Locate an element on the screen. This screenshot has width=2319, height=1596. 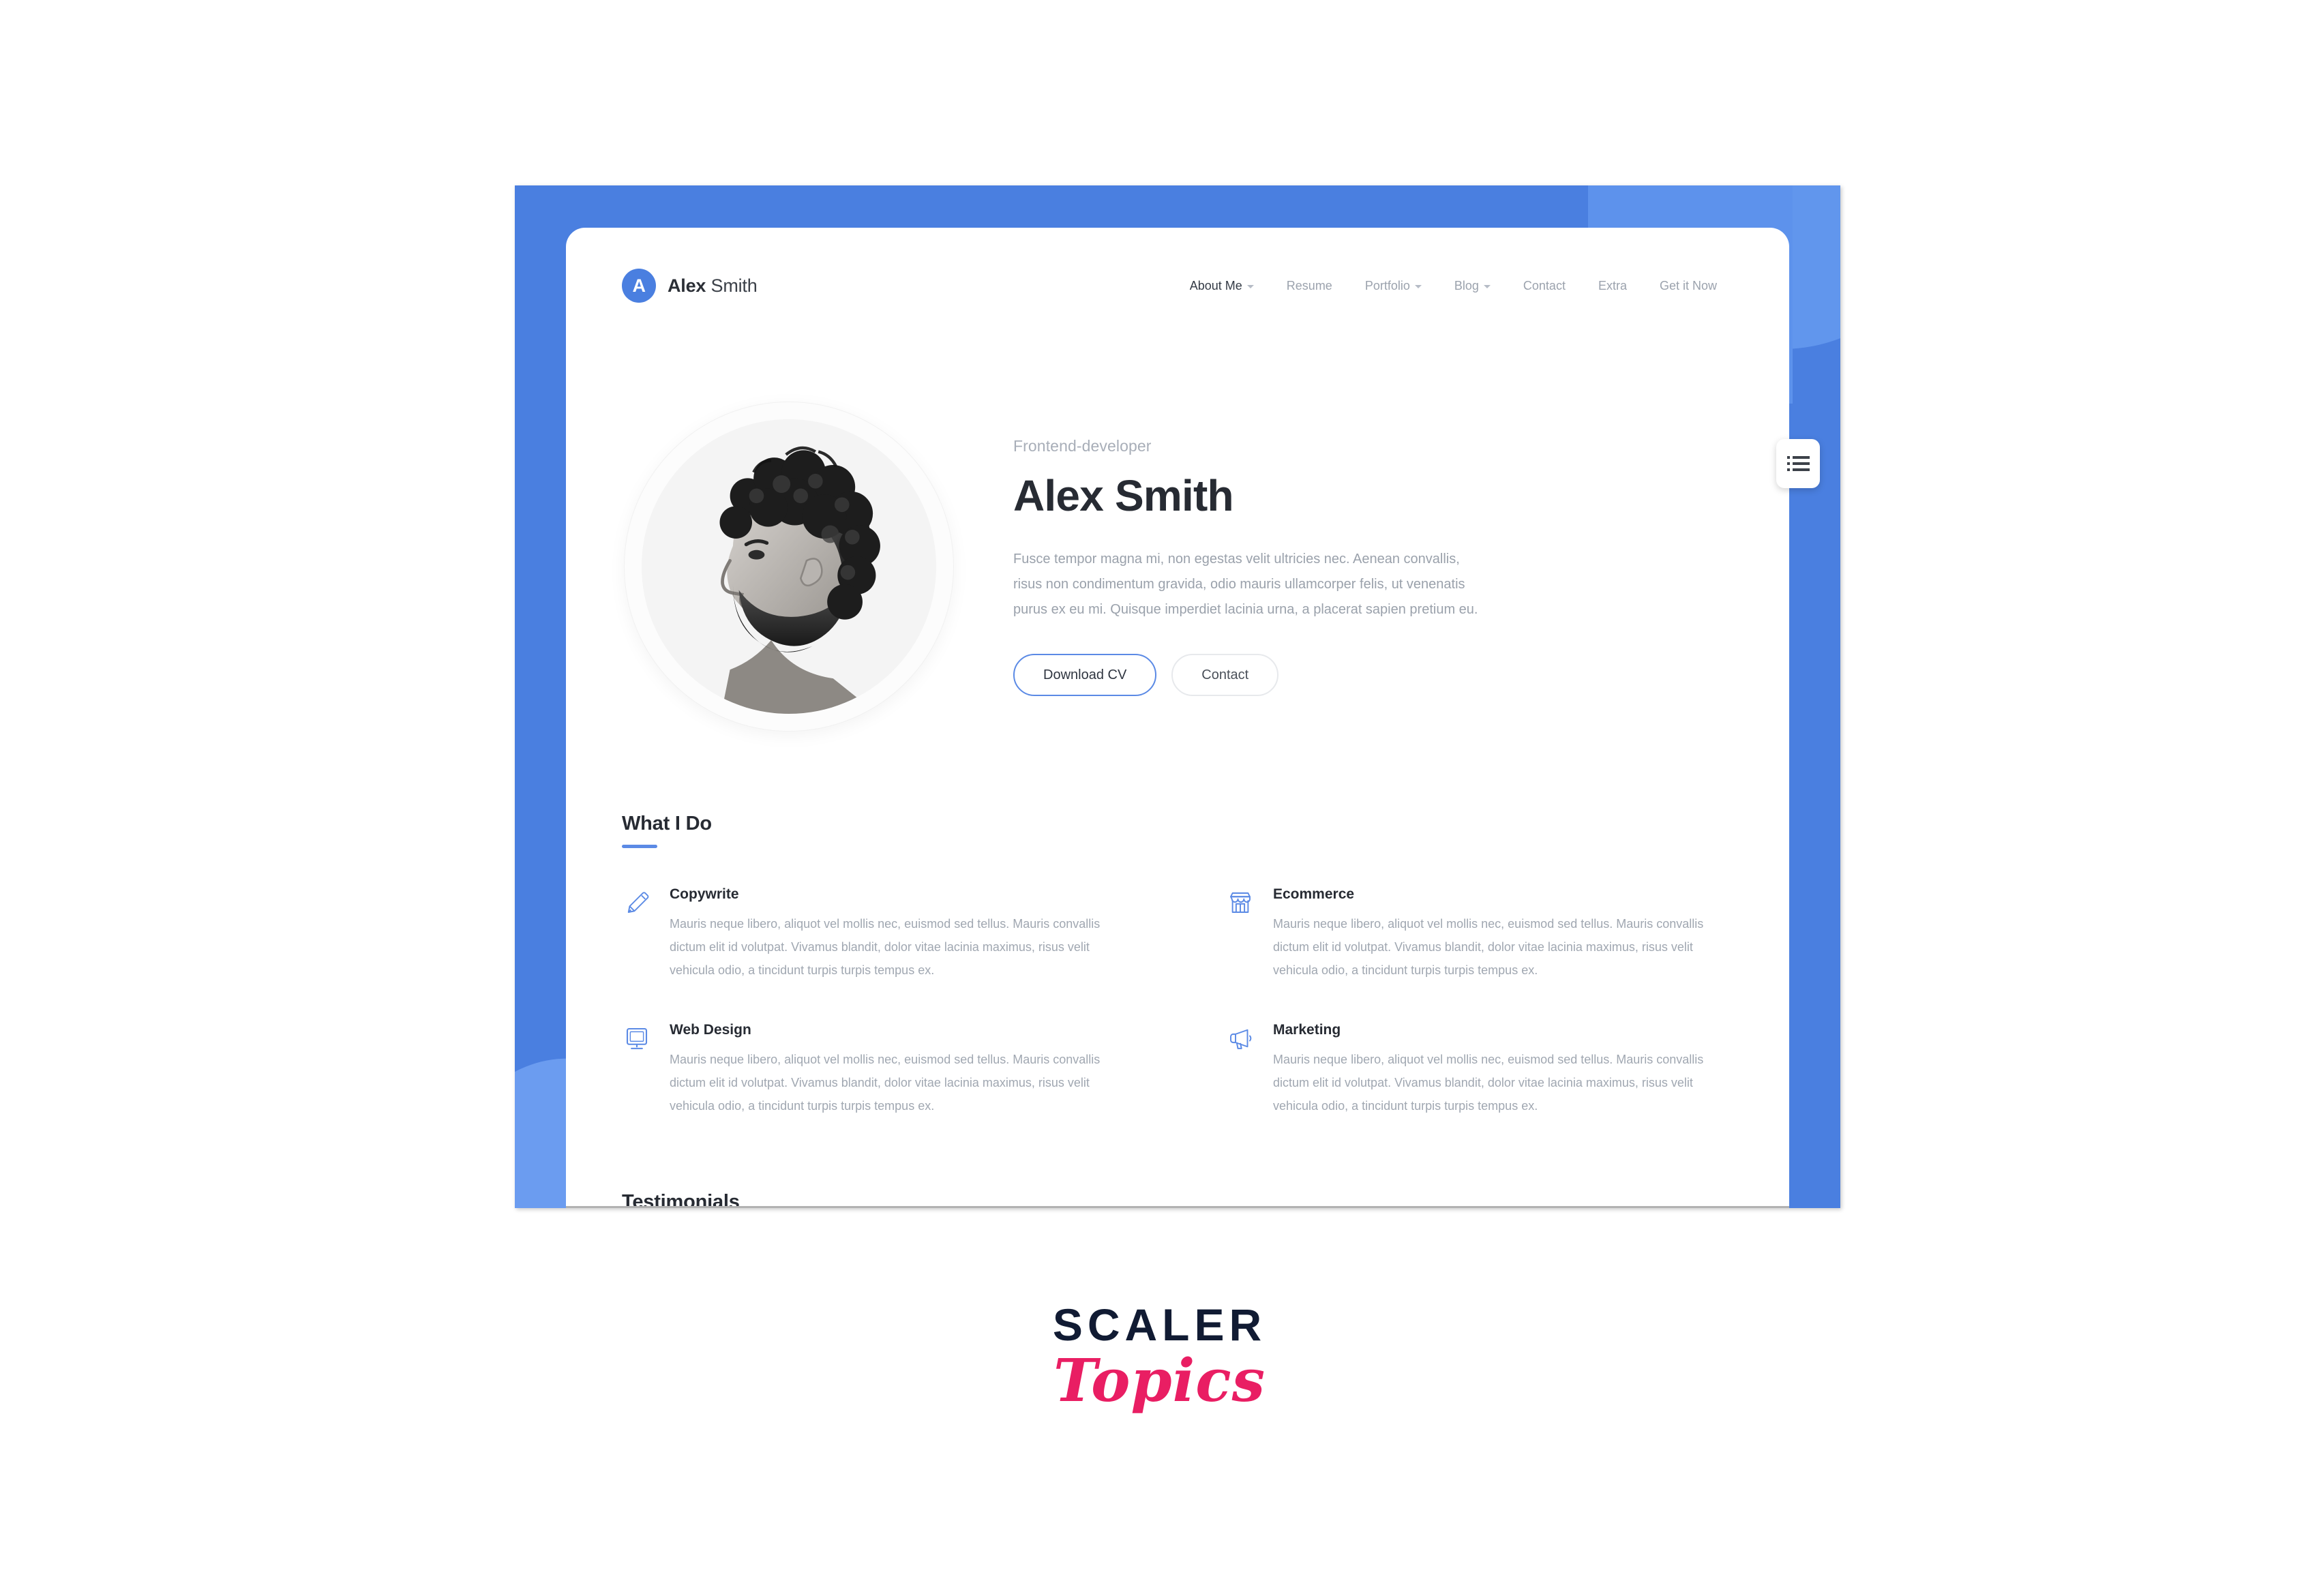
nav-label: Resume is located at coordinates (1309, 285).